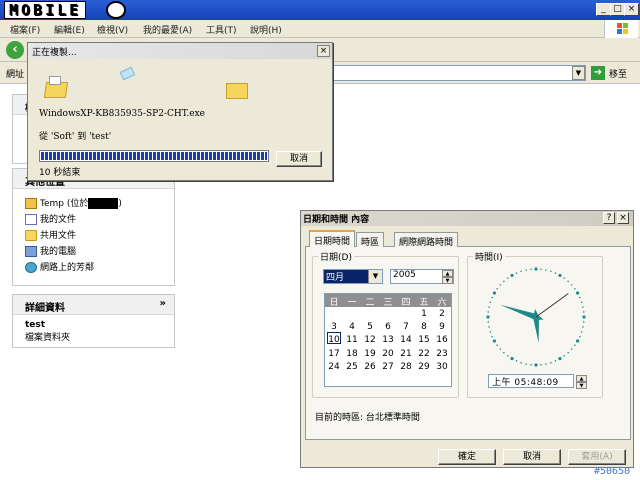 This screenshot has height=480, width=640. What do you see at coordinates (15, 75) in the screenshot?
I see `address-label: 網址` at bounding box center [15, 75].